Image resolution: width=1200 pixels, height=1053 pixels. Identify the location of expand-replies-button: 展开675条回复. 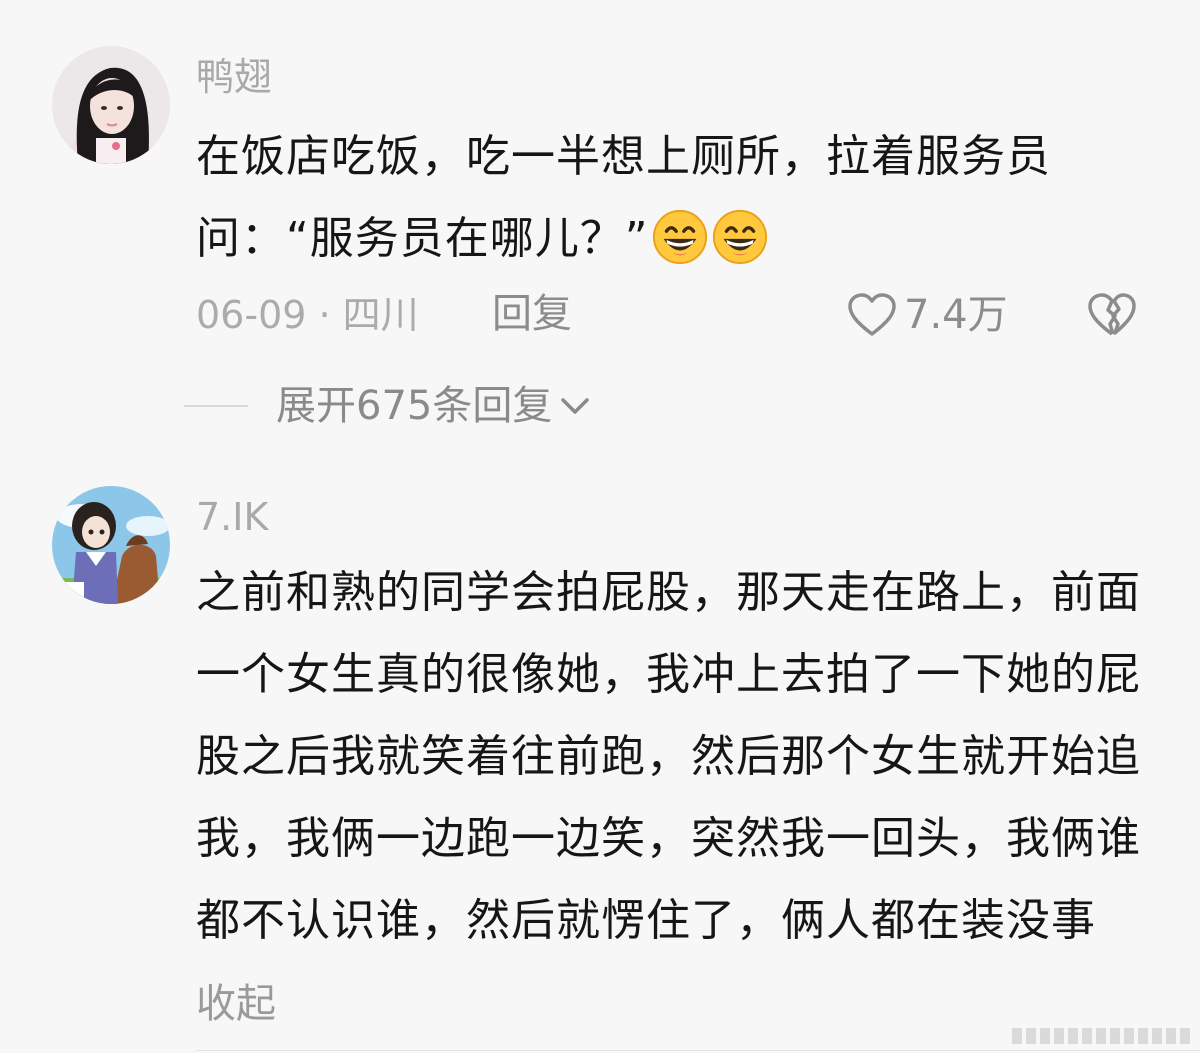
(387, 406).